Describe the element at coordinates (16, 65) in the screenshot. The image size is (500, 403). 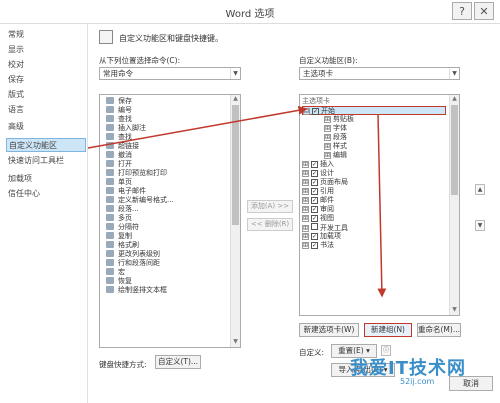
I see `nav-item-proofing: 校对` at that location.